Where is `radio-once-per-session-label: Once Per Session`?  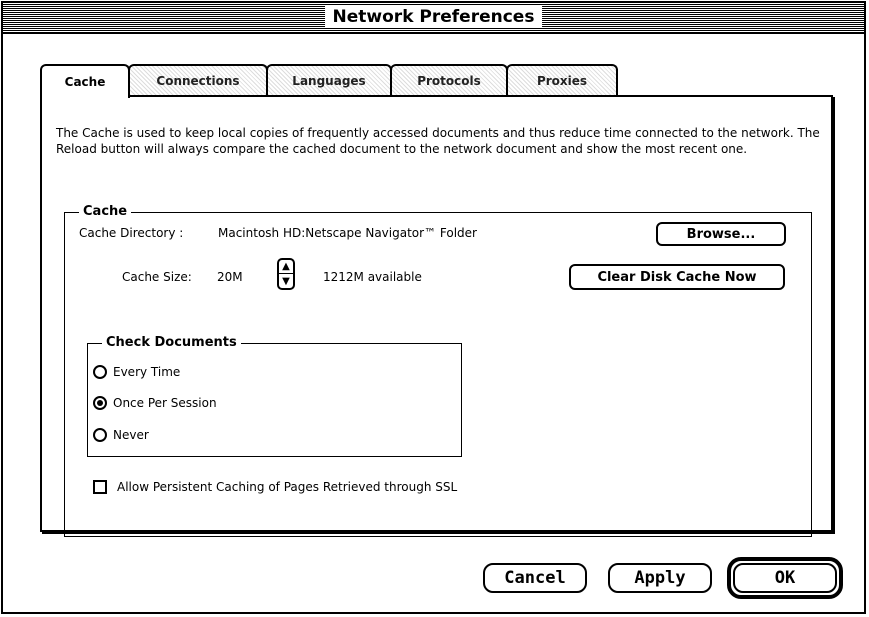 radio-once-per-session-label: Once Per Session is located at coordinates (165, 403).